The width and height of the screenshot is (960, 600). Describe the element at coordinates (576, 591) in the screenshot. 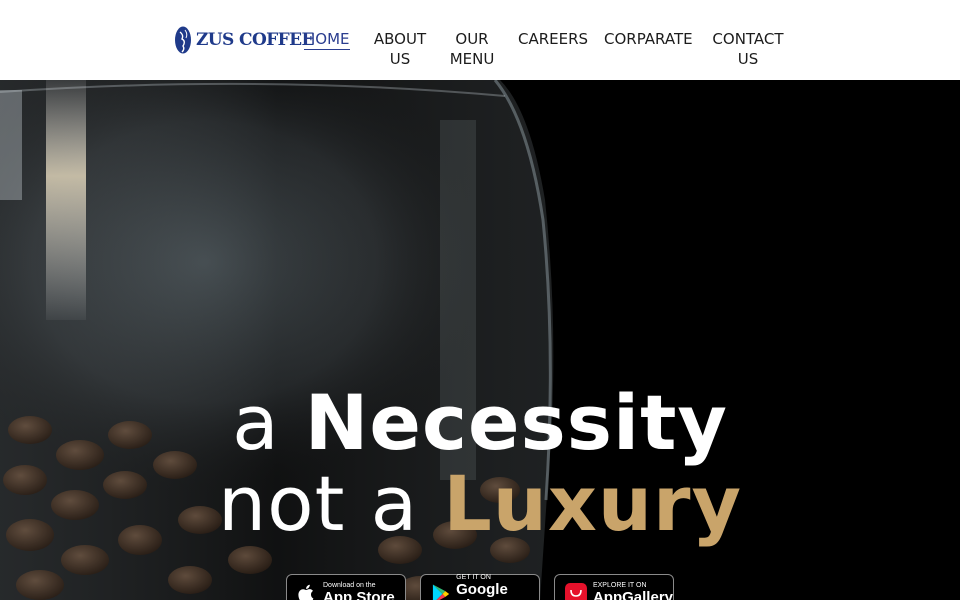

I see `huawei-appgallery-icon` at that location.